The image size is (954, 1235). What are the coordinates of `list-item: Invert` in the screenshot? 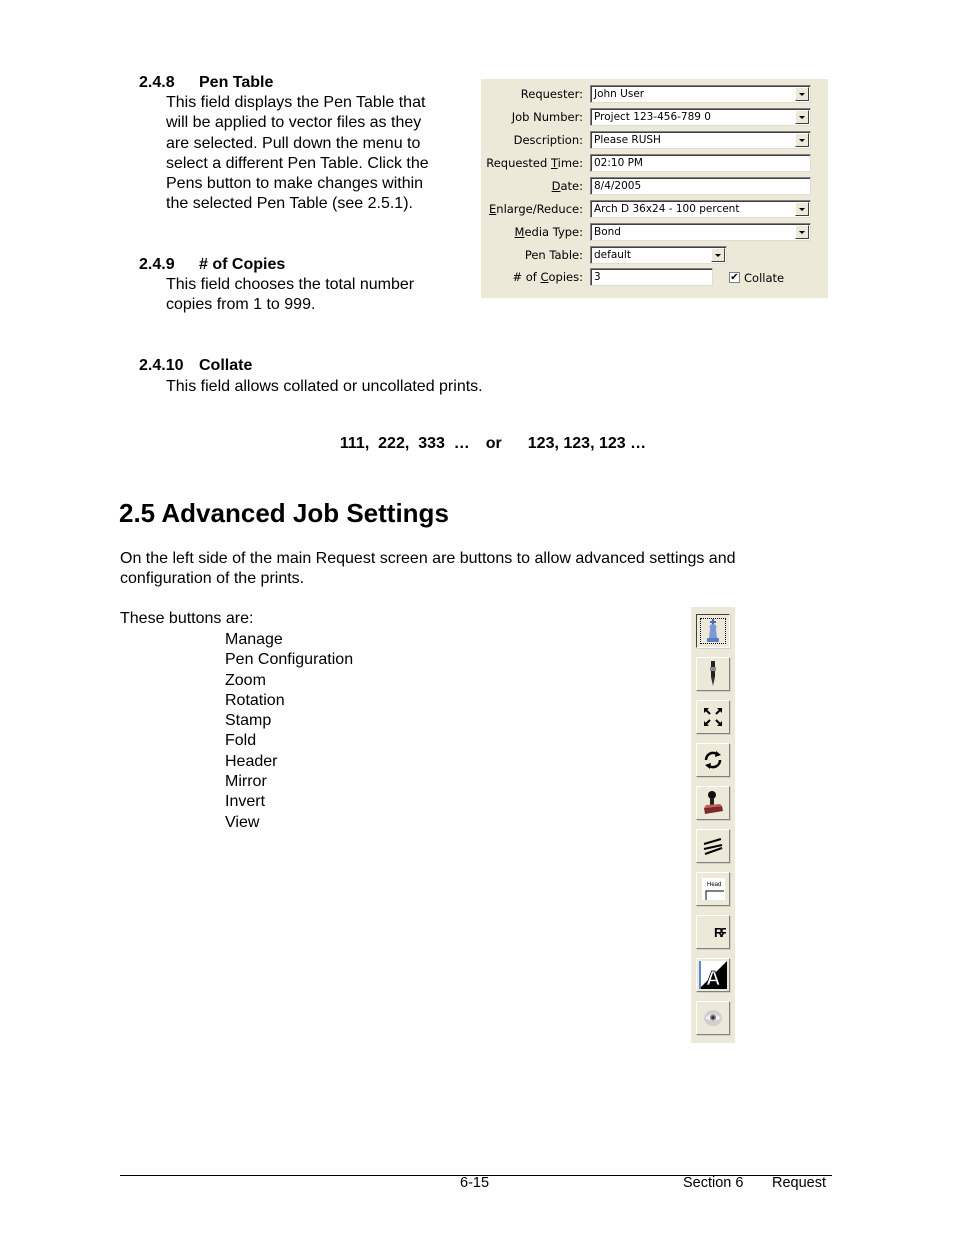 It's located at (245, 802).